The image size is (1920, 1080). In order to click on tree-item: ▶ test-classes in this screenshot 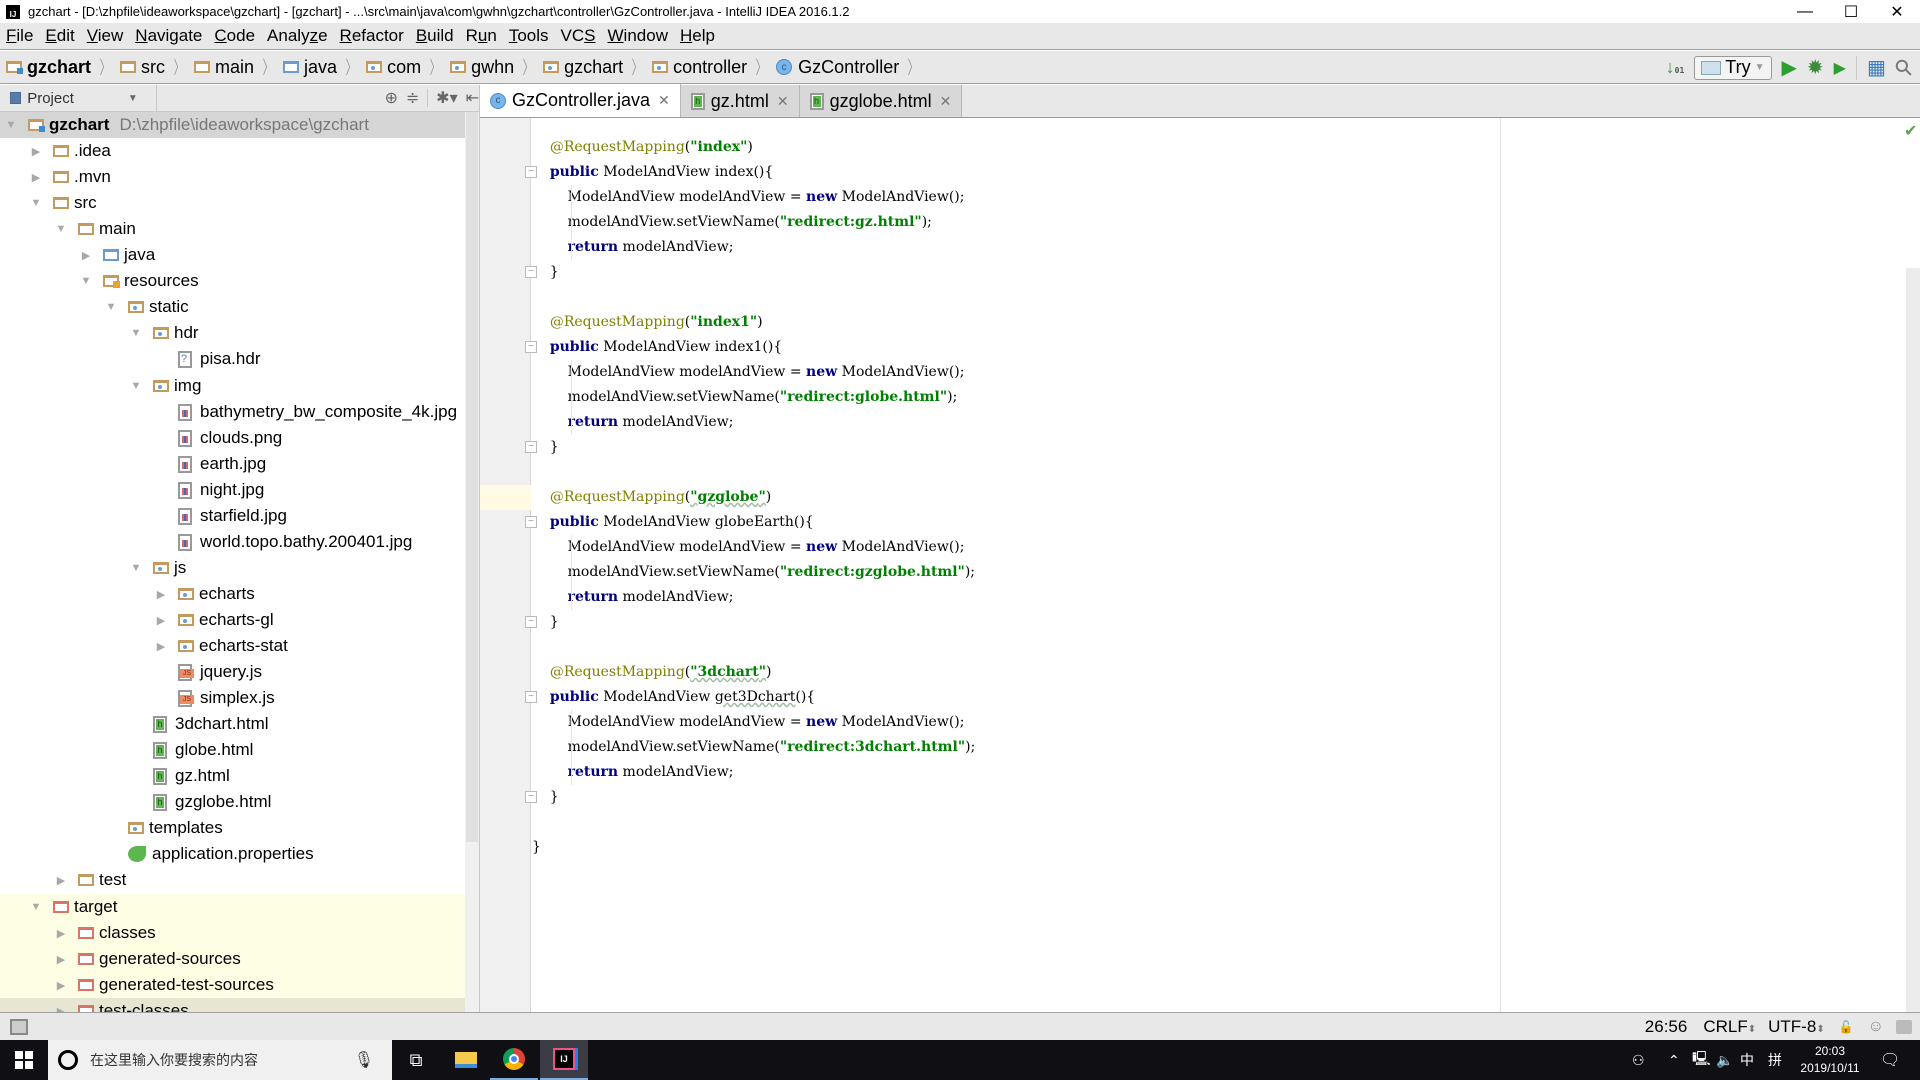, I will do `click(232, 1005)`.